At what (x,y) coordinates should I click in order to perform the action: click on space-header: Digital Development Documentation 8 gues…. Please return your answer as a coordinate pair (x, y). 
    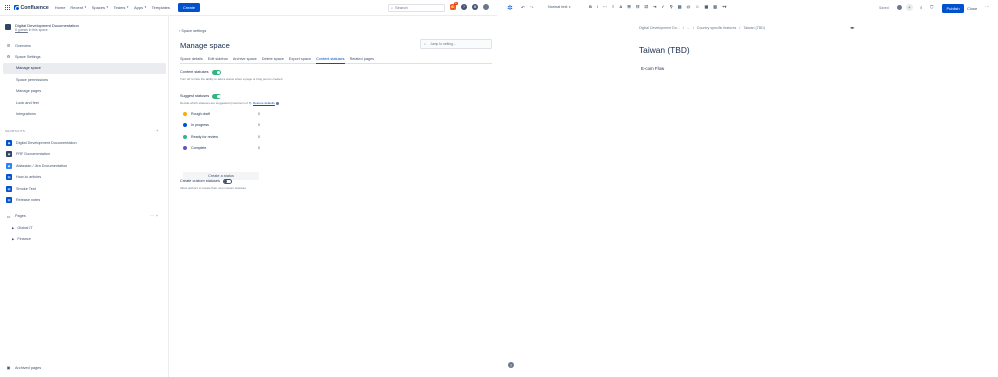
    Looking at the image, I should click on (42, 28).